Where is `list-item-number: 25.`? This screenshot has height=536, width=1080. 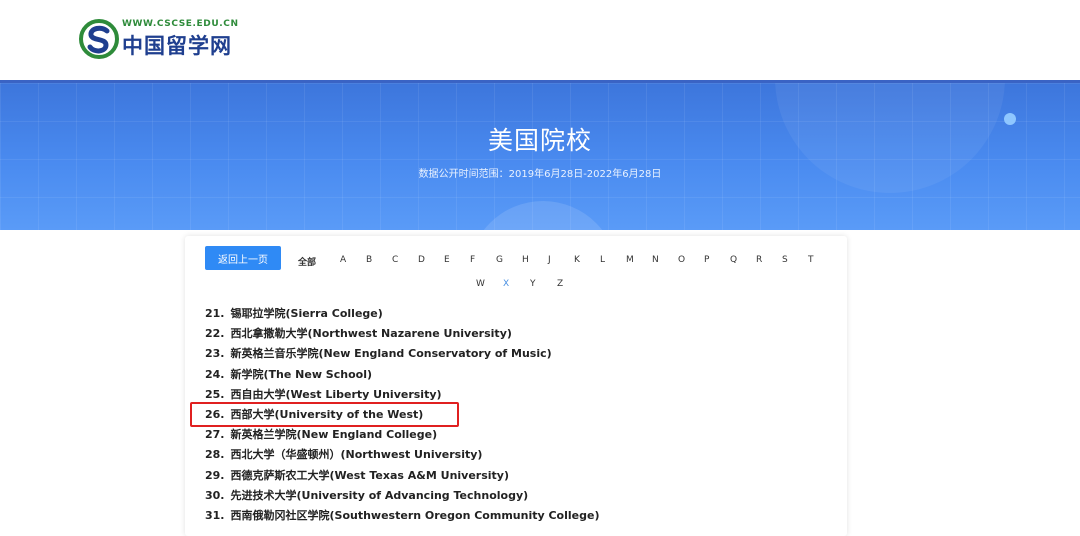 list-item-number: 25. is located at coordinates (215, 394).